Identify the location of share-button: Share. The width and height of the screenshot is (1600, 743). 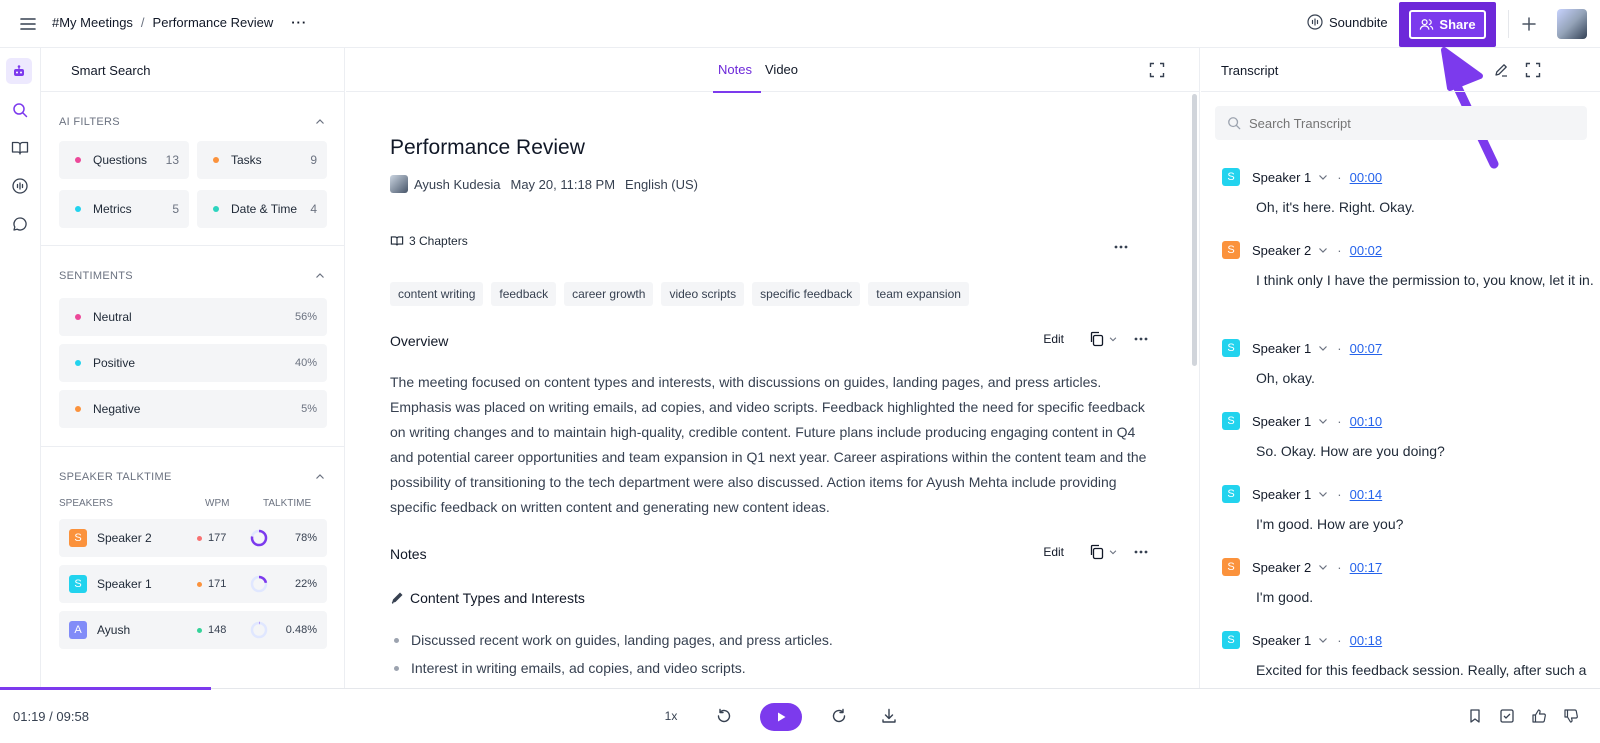
(1447, 24).